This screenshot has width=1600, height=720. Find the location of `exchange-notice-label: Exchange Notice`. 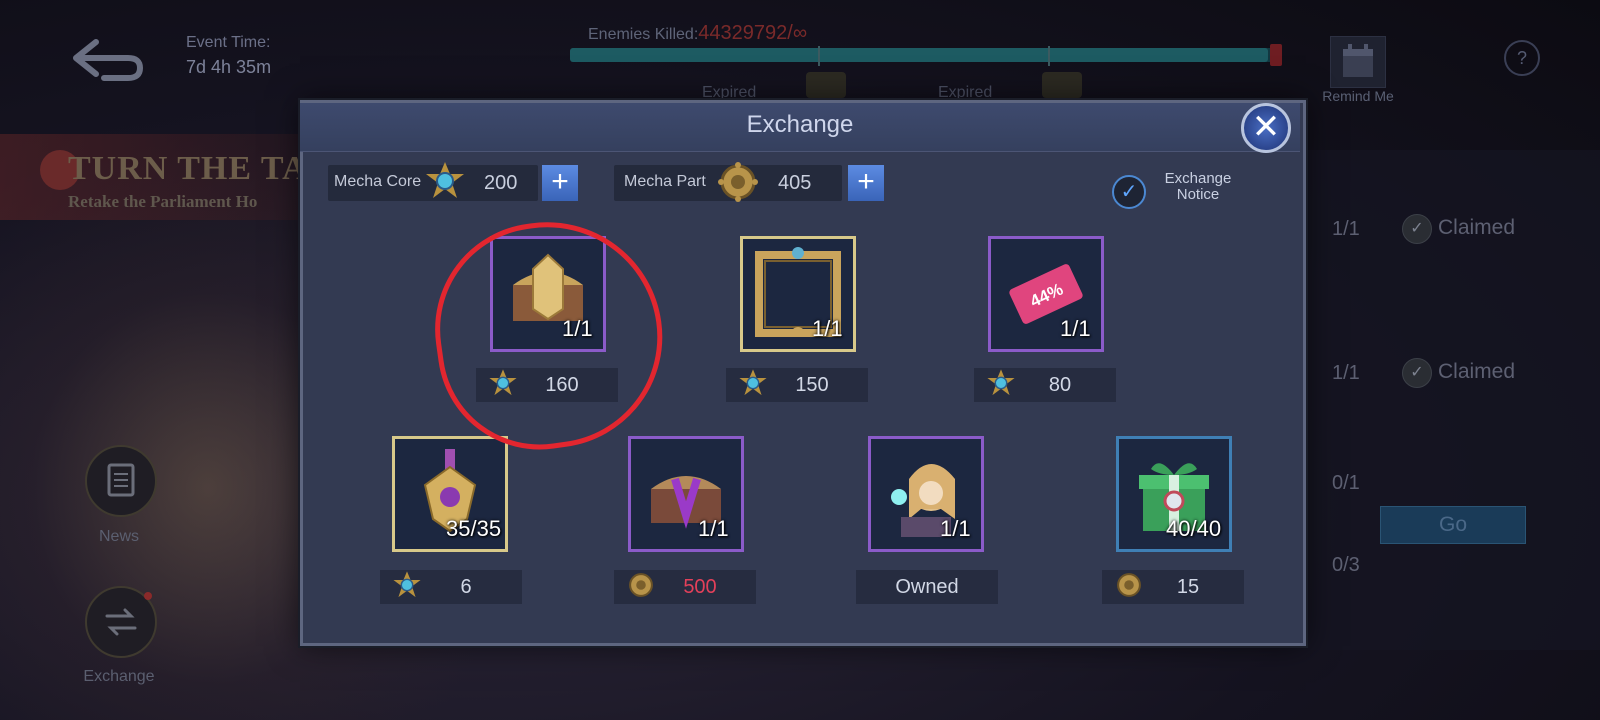

exchange-notice-label: Exchange Notice is located at coordinates (1198, 187).